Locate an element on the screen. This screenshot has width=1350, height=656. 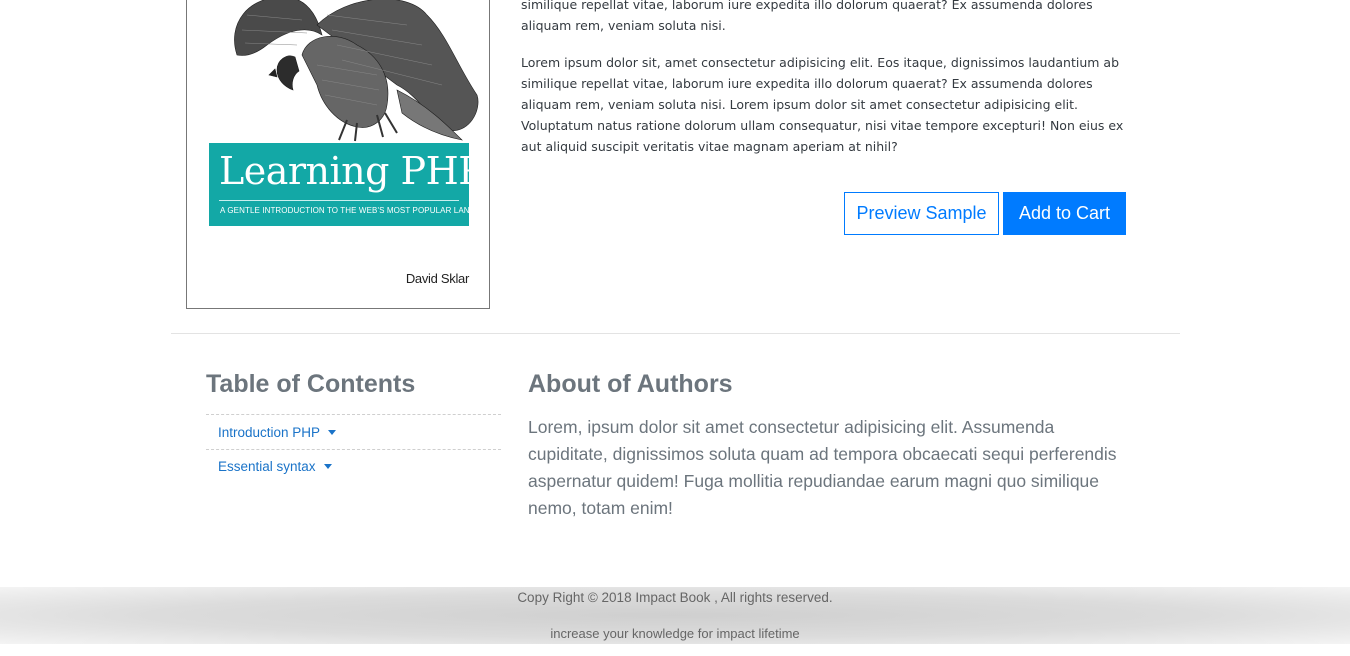
toc-item-label: Essential syntax is located at coordinates (267, 466).